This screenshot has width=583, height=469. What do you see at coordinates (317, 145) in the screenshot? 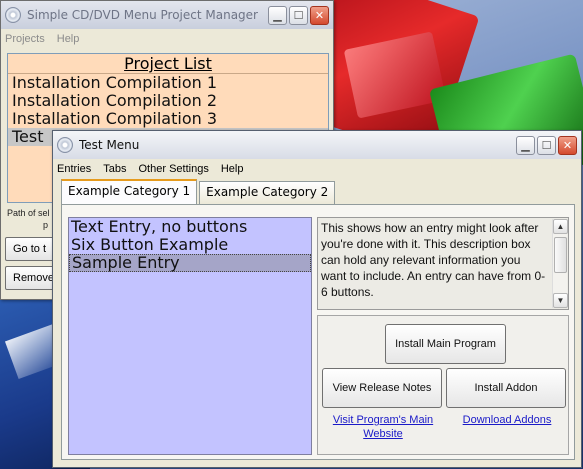
I see `test-menu-titlebar: Test Menu ▁ ☐ ✕` at bounding box center [317, 145].